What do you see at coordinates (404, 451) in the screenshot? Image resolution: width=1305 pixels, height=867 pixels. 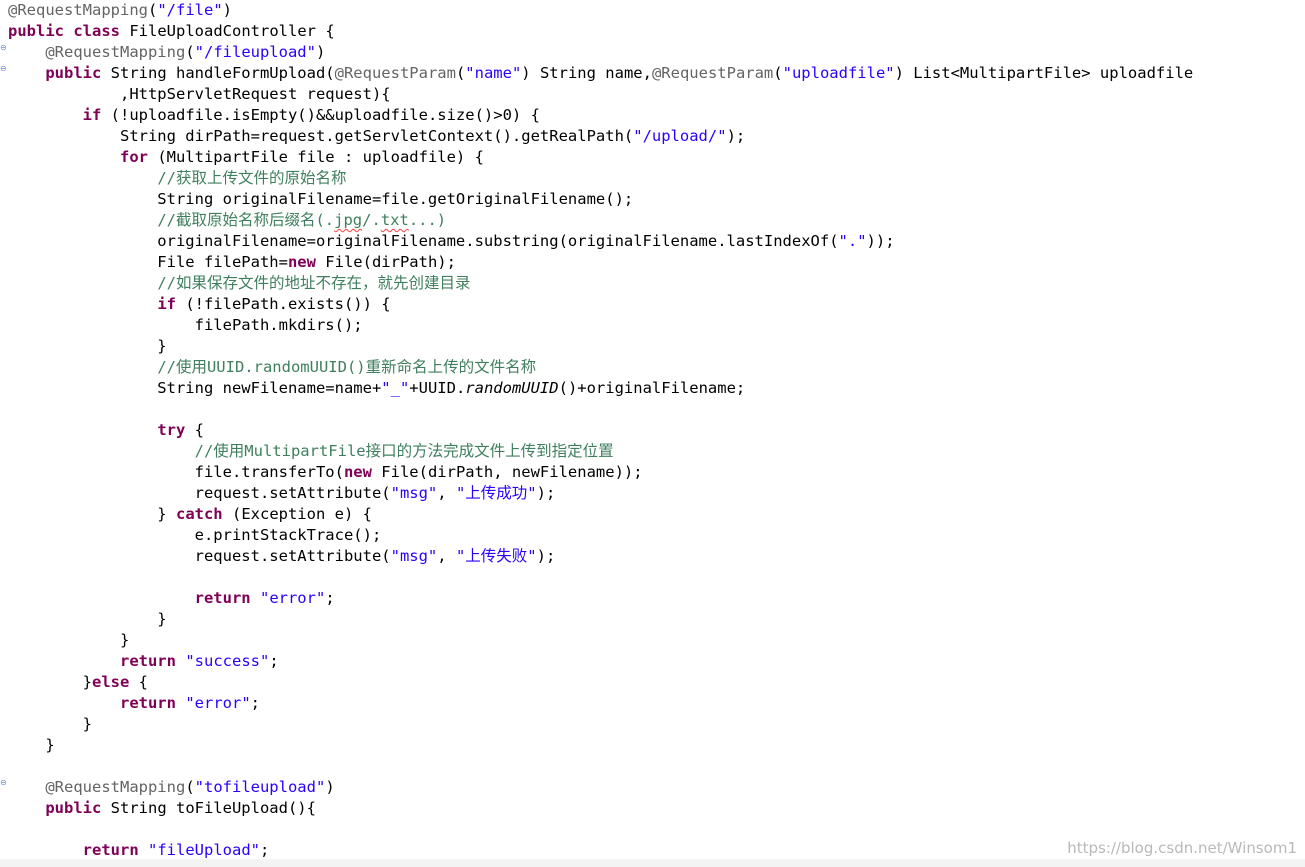 I see `code-token: //使用MultipartFile接口的方法完成文件上传到指定位置` at bounding box center [404, 451].